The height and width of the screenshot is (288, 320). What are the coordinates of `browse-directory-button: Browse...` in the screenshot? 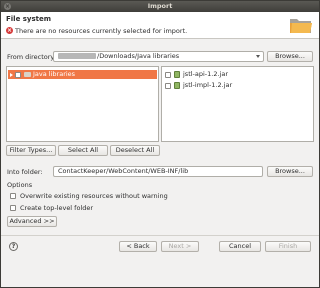 It's located at (290, 56).